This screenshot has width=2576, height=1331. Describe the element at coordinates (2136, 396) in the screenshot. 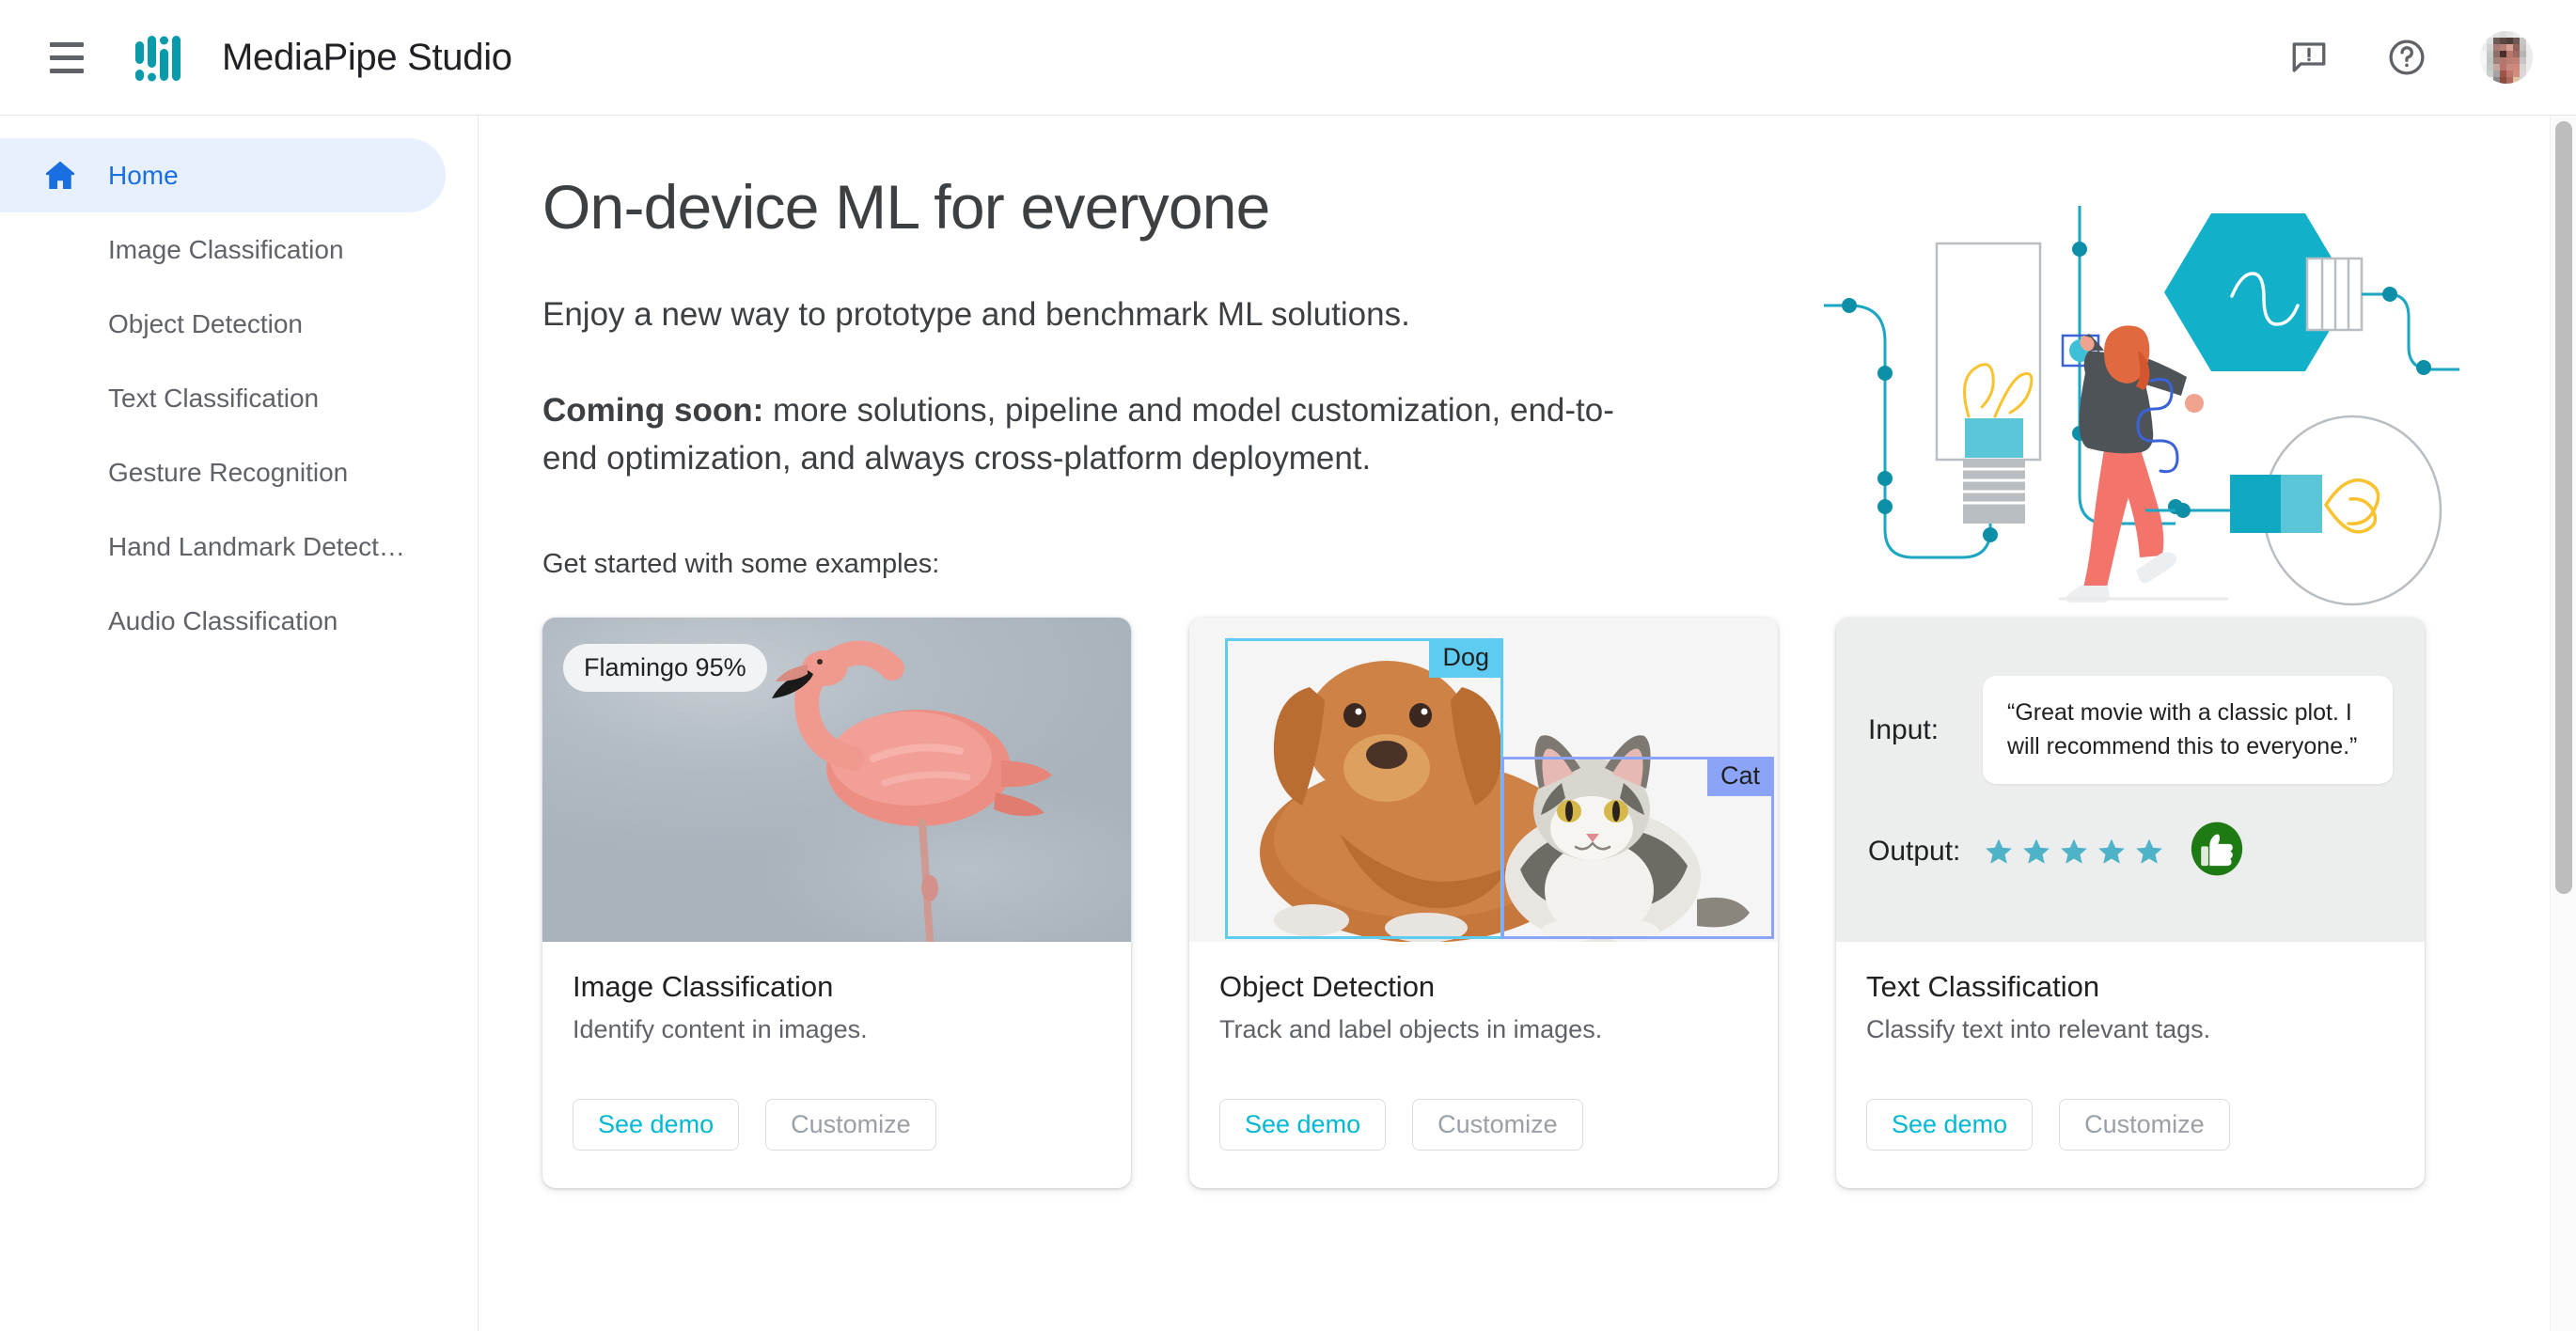

I see `hero-illustration` at that location.